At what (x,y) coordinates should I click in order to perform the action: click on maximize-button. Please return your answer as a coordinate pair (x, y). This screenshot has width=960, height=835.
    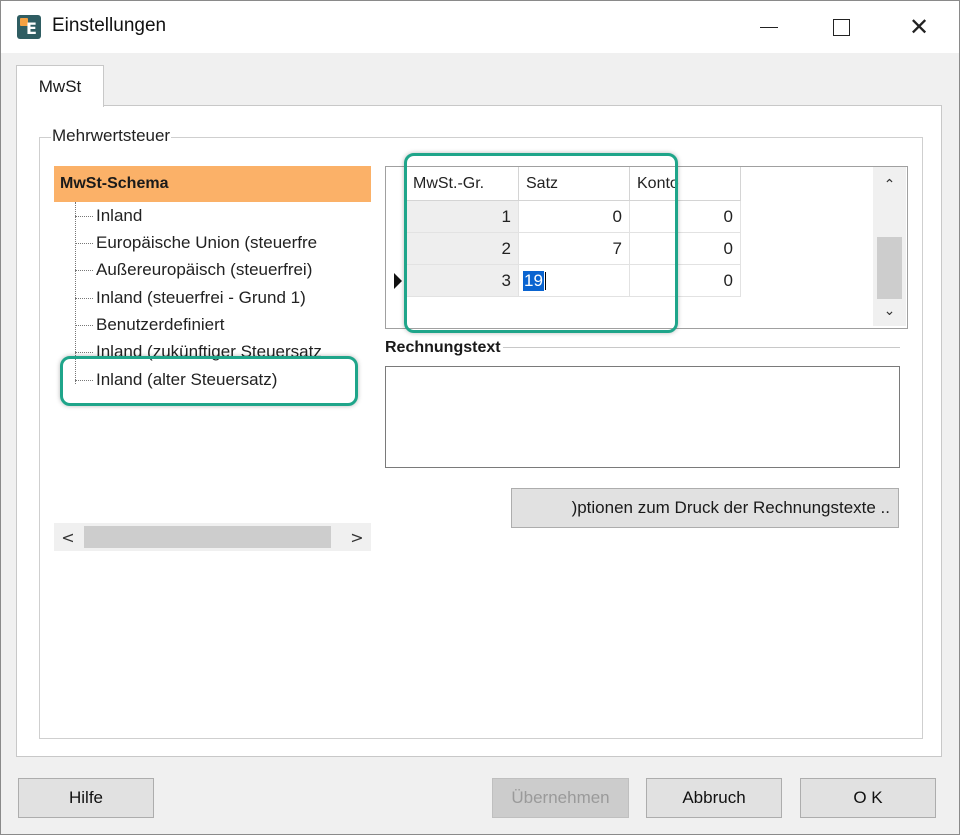
    Looking at the image, I should click on (841, 27).